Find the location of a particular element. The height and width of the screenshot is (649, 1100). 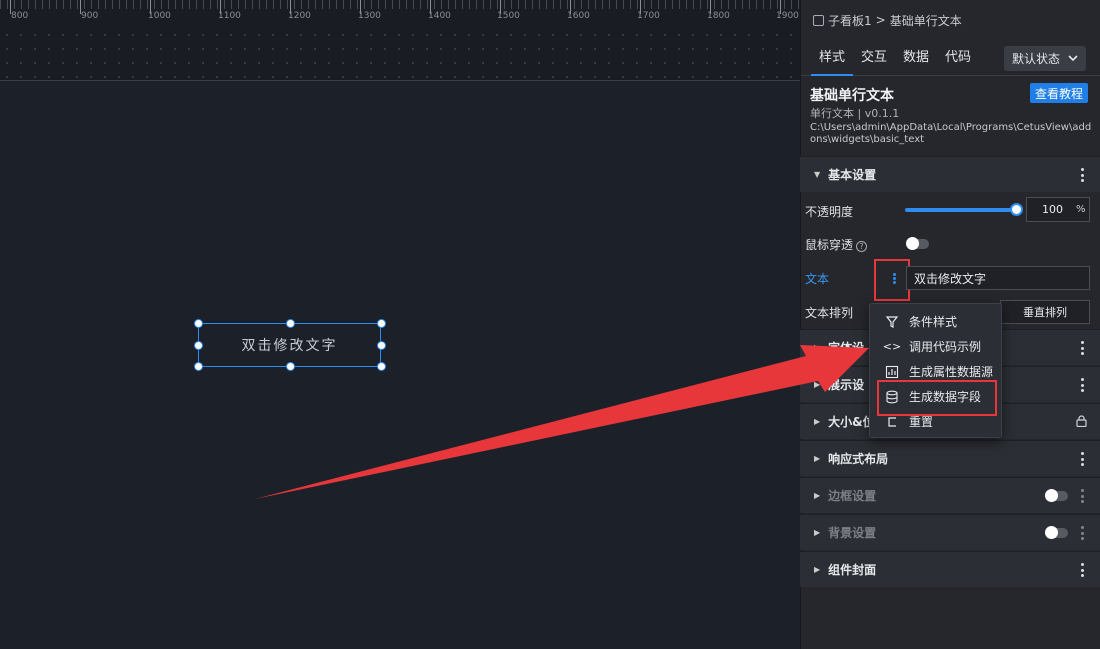

section-basic-settings: ▼ 基本设置 is located at coordinates (950, 174).